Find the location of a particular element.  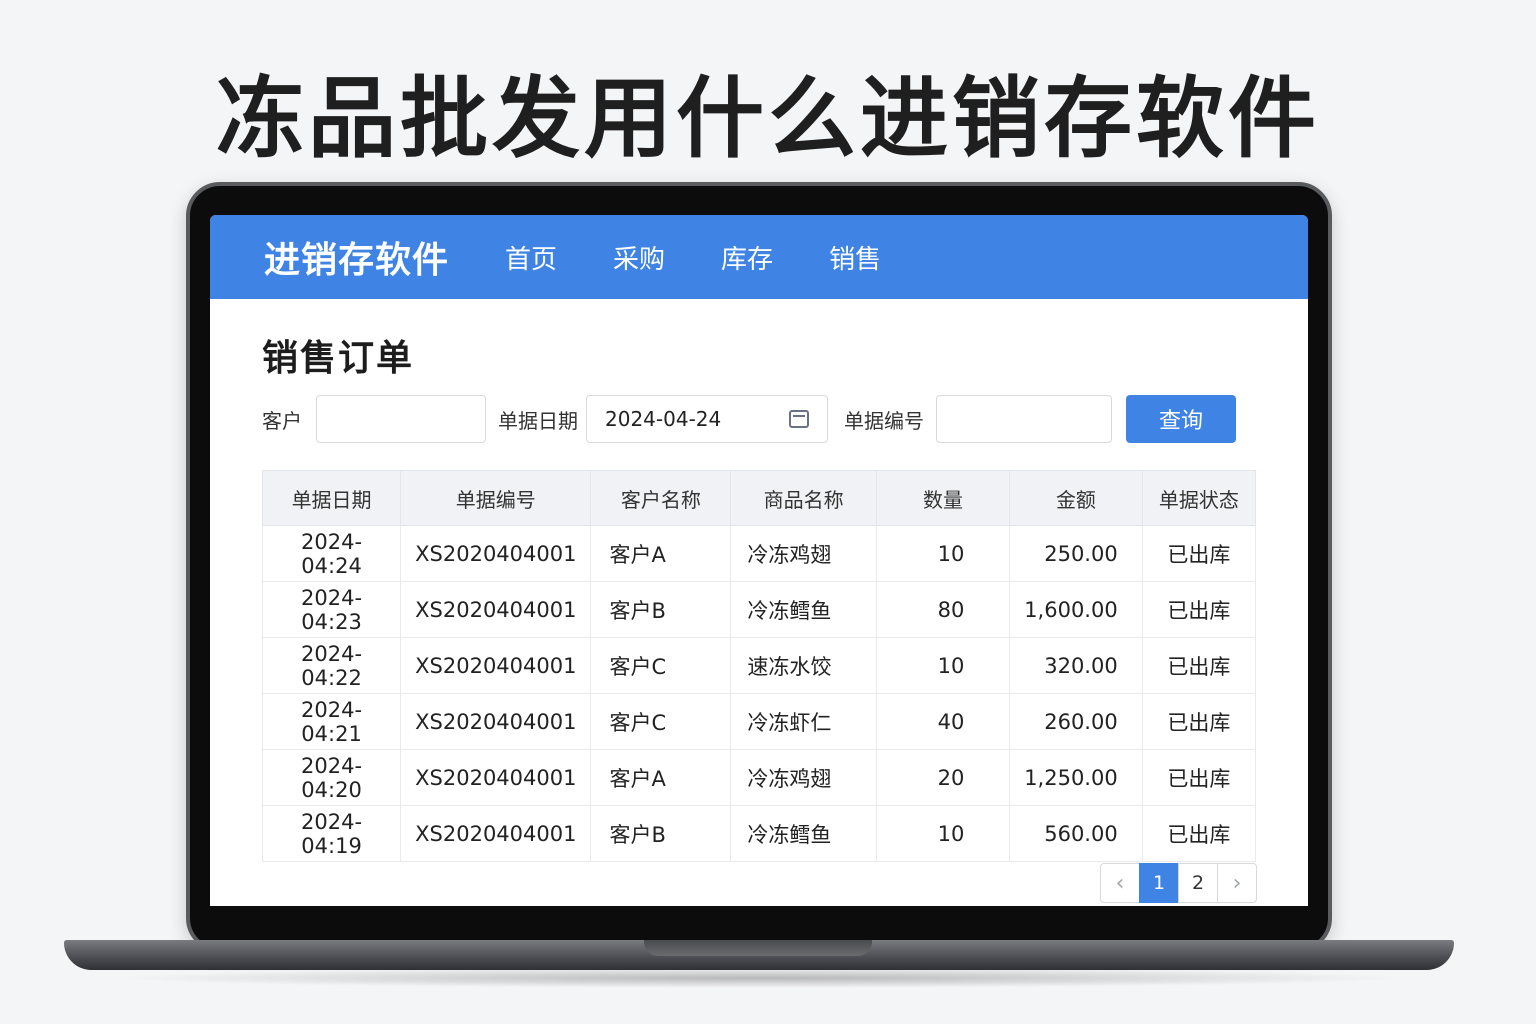

cell-date: 2024-04:23 is located at coordinates (331, 609).